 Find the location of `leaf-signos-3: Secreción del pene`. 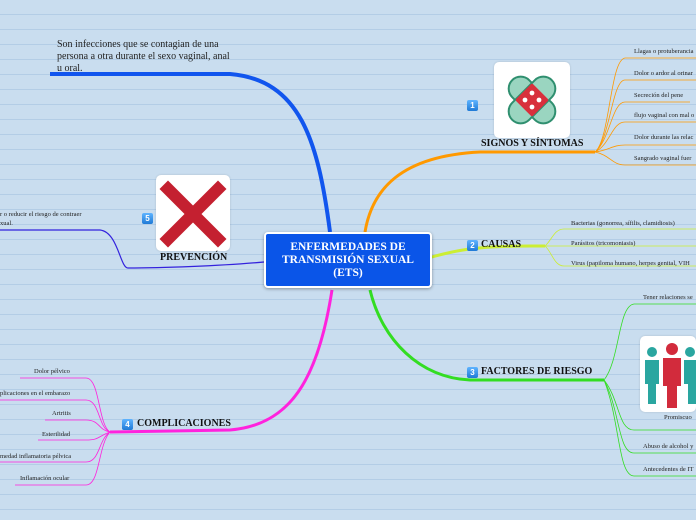

leaf-signos-3: Secreción del pene is located at coordinates (658, 95).